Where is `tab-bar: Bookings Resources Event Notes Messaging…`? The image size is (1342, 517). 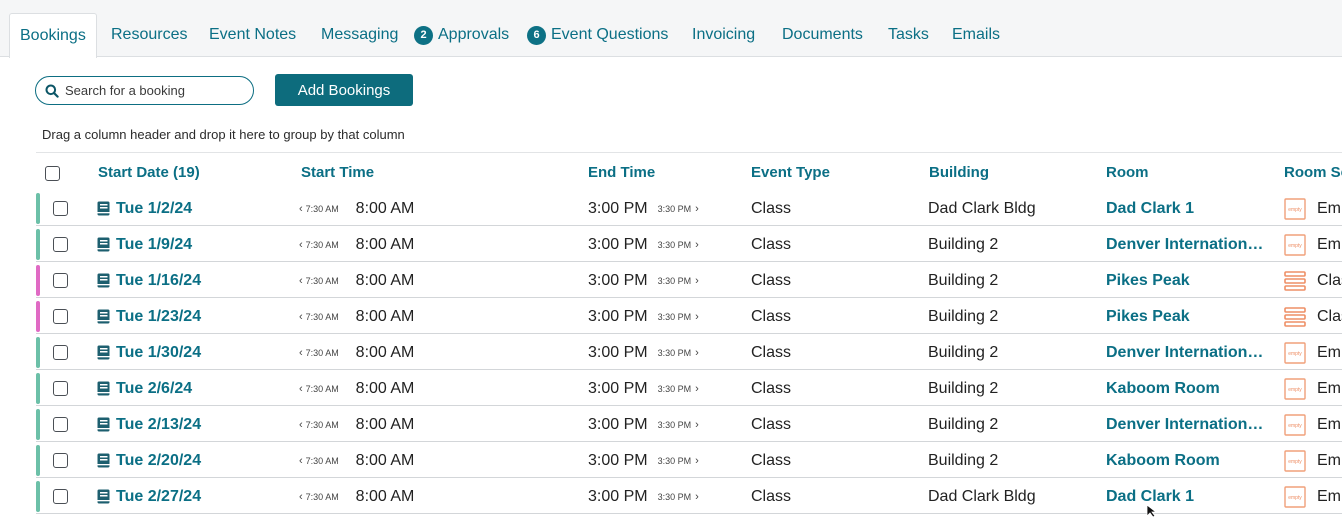
tab-bar: Bookings Resources Event Notes Messaging… is located at coordinates (671, 29).